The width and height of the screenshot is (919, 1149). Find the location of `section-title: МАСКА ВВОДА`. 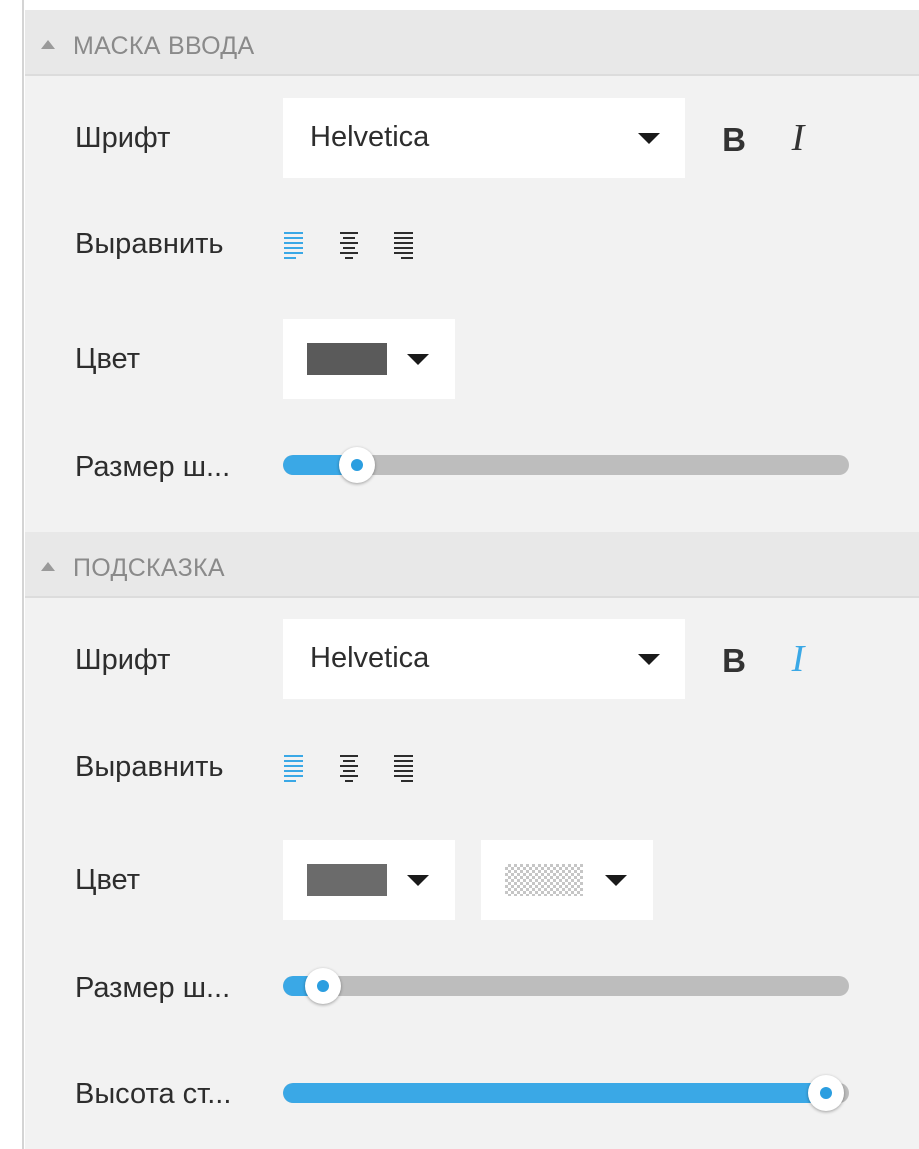

section-title: МАСКА ВВОДА is located at coordinates (164, 46).